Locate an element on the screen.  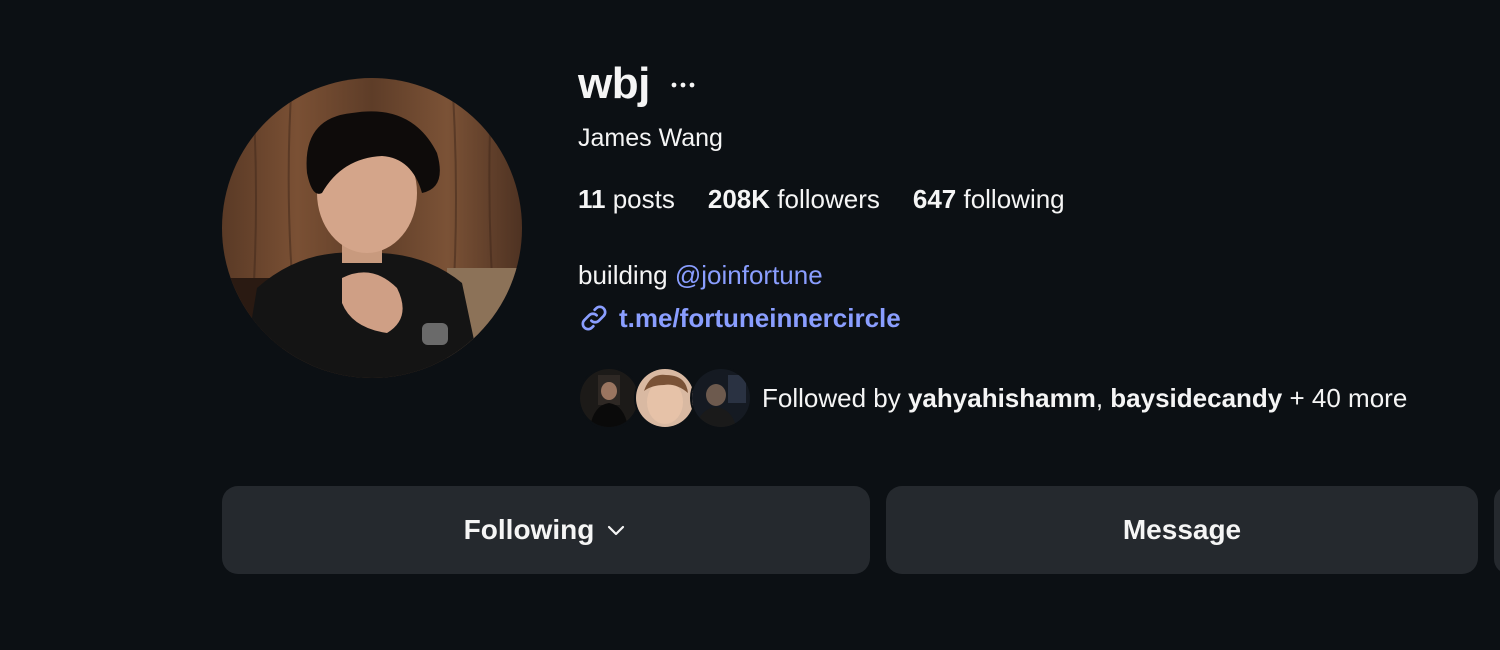
following-label: following is located at coordinates (1010, 199).